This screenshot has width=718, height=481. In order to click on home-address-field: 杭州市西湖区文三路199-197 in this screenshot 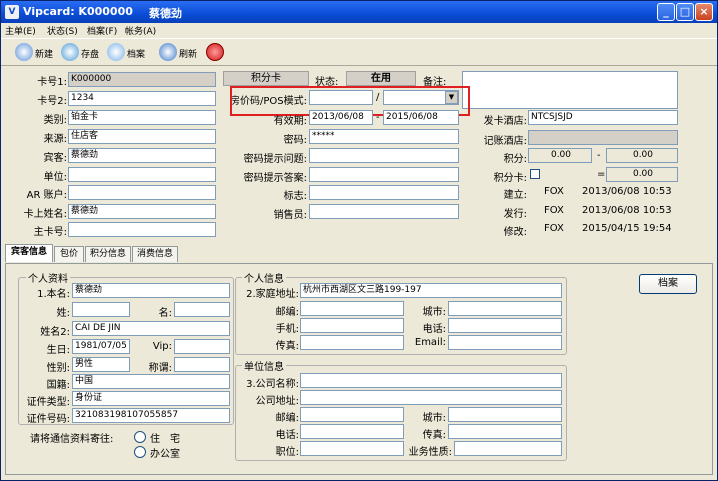, I will do `click(431, 290)`.